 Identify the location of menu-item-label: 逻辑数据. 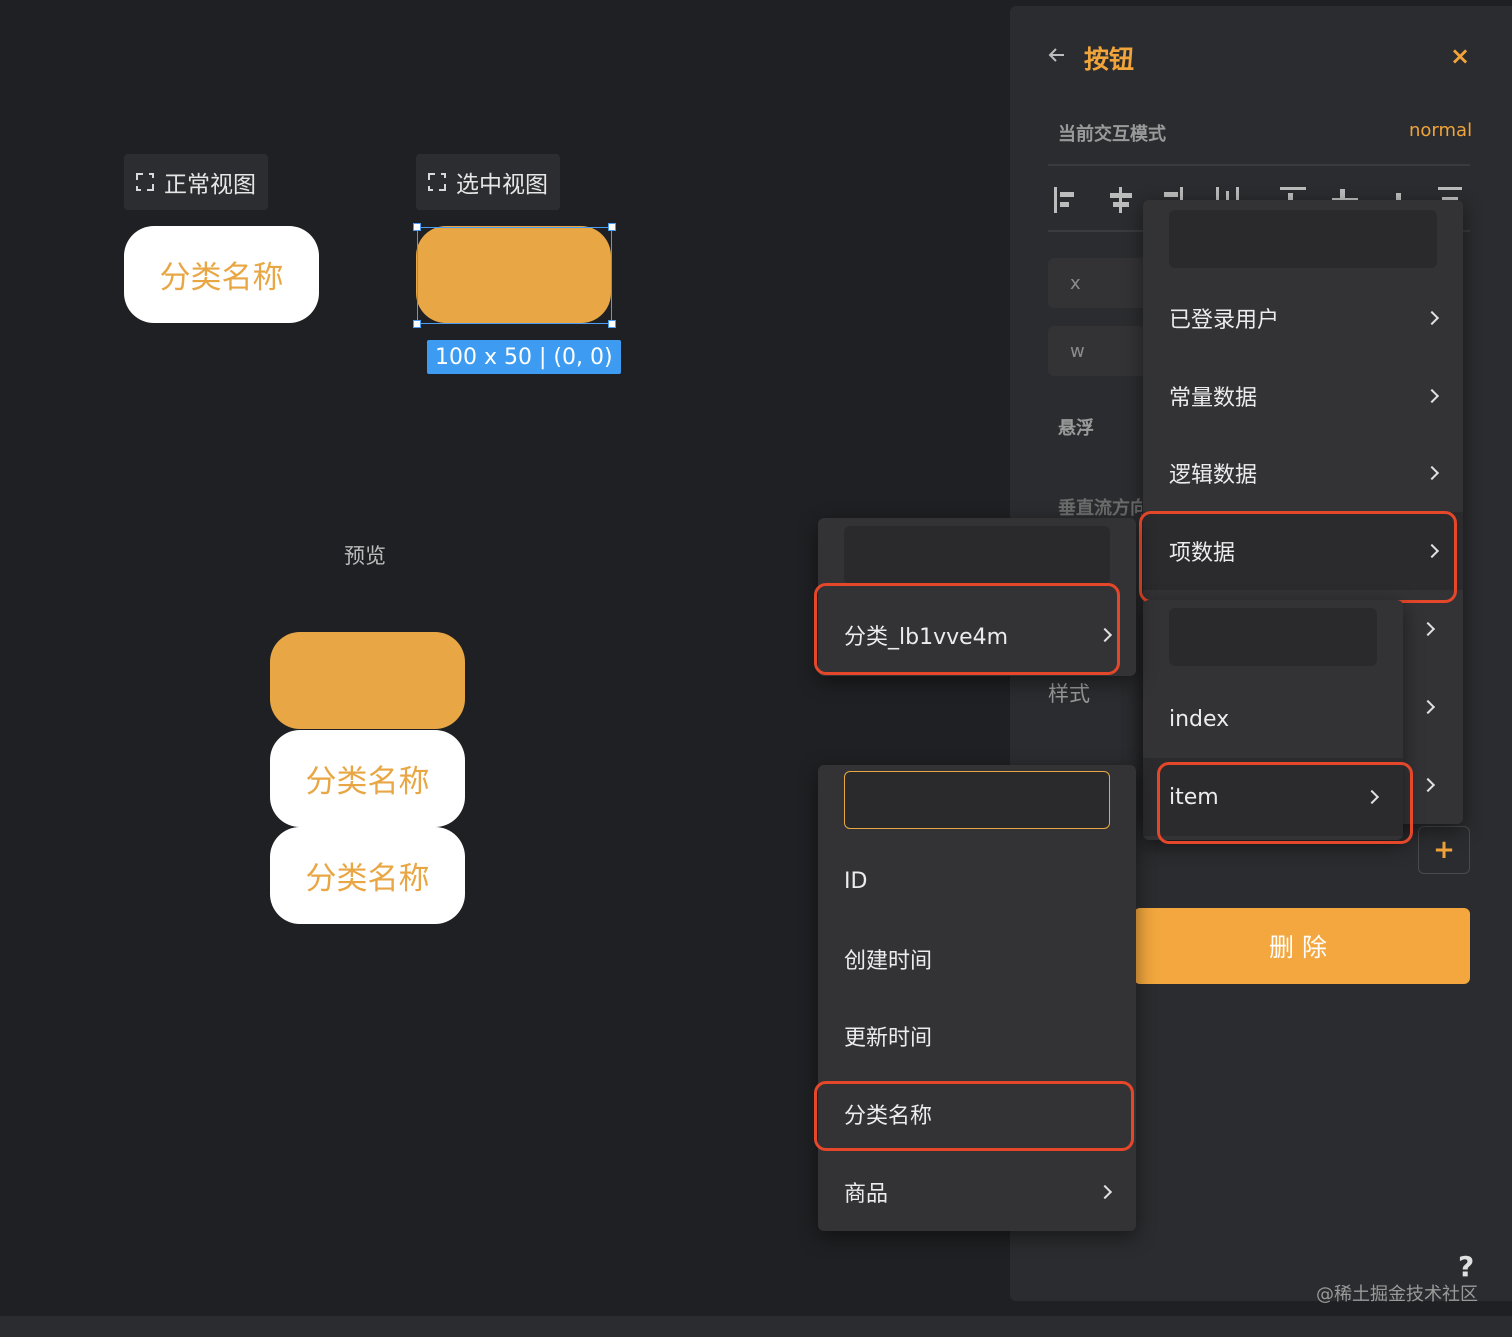
(1213, 475).